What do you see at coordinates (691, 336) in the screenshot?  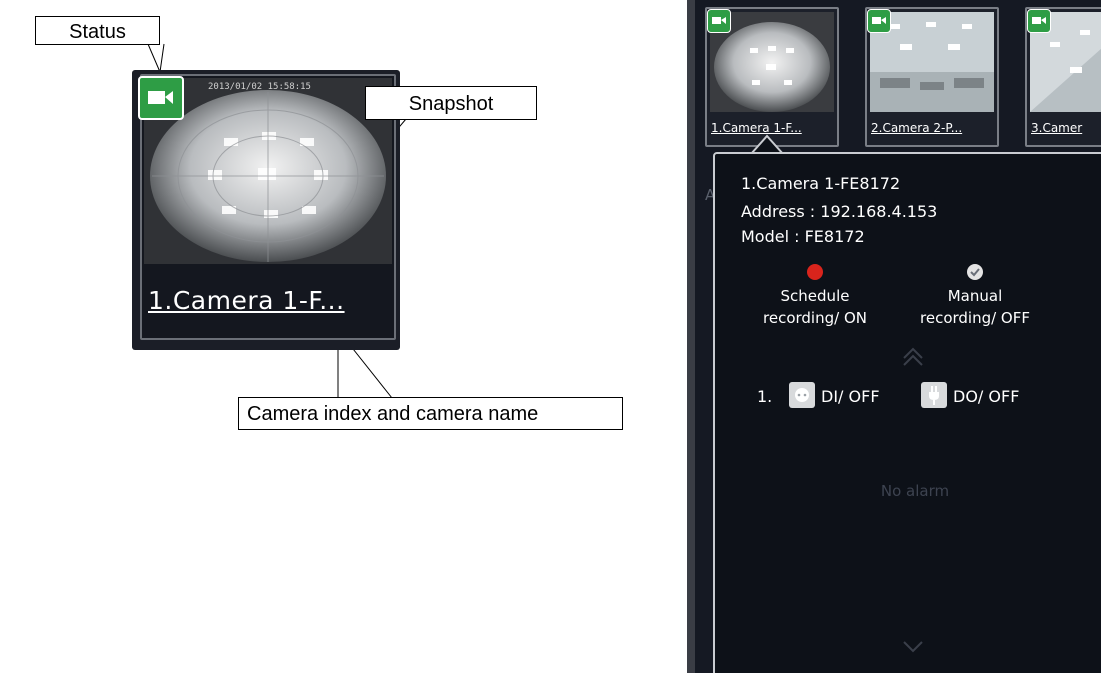 I see `panel-scrollbar-strip` at bounding box center [691, 336].